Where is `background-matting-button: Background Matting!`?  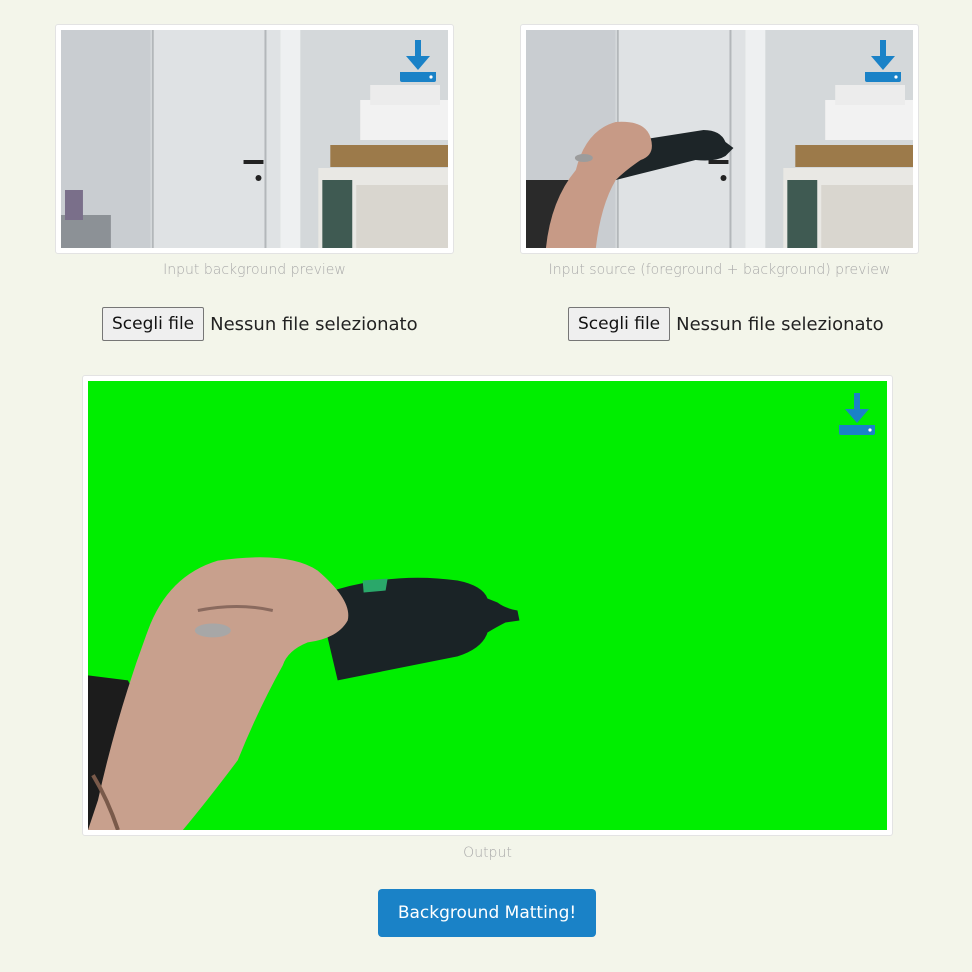
background-matting-button: Background Matting! is located at coordinates (487, 913).